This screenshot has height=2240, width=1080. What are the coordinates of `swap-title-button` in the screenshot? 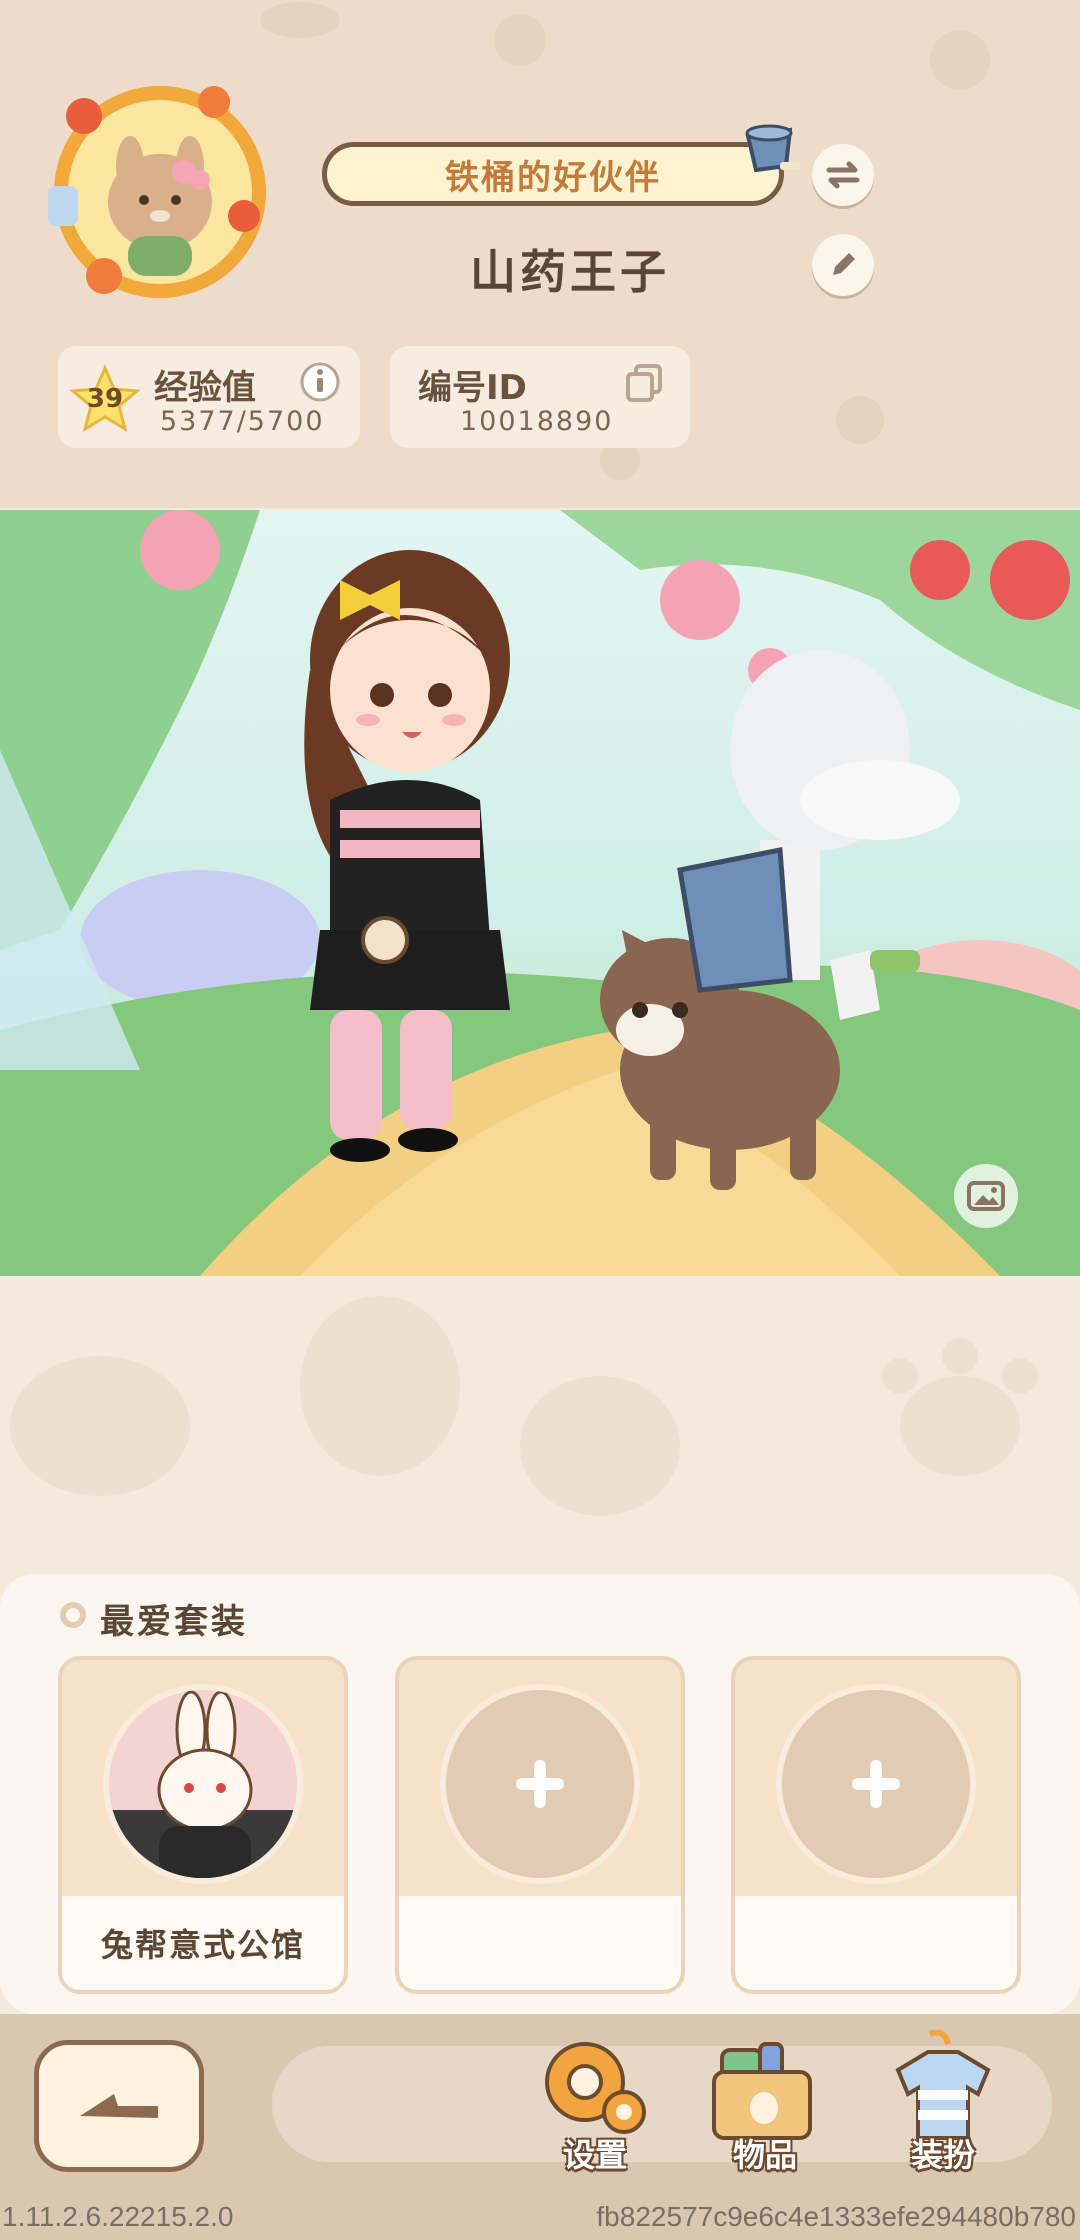 It's located at (843, 175).